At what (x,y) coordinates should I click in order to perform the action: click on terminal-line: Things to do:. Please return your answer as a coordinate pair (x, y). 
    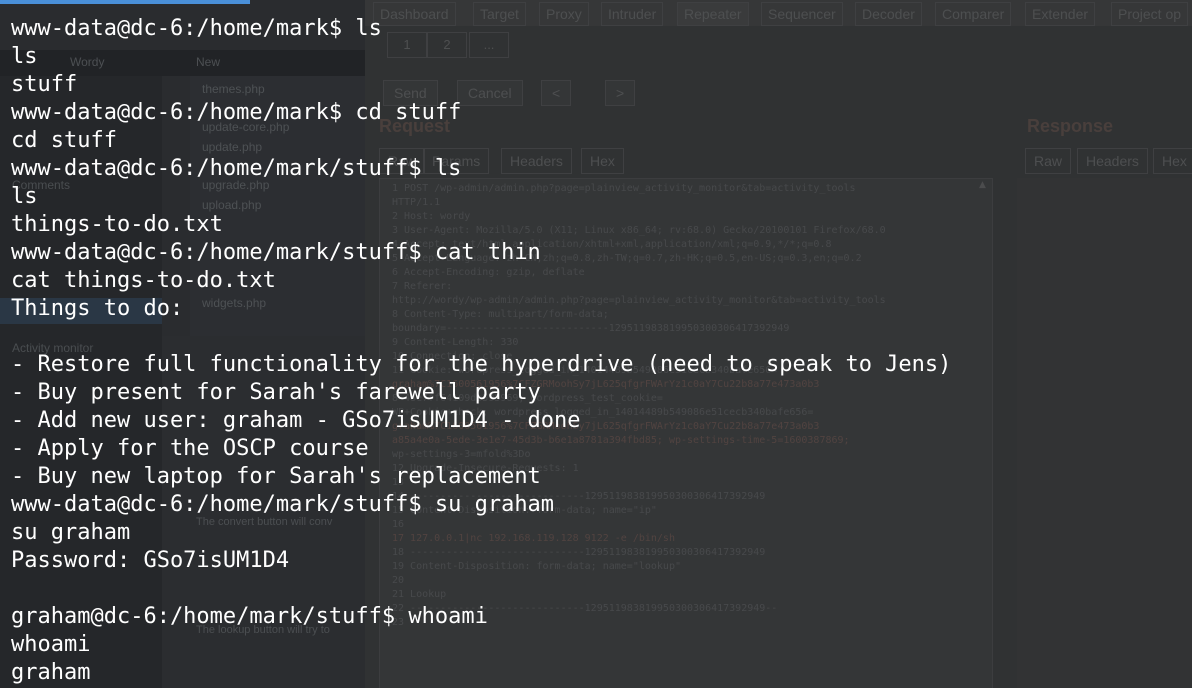
    Looking at the image, I should click on (97, 308).